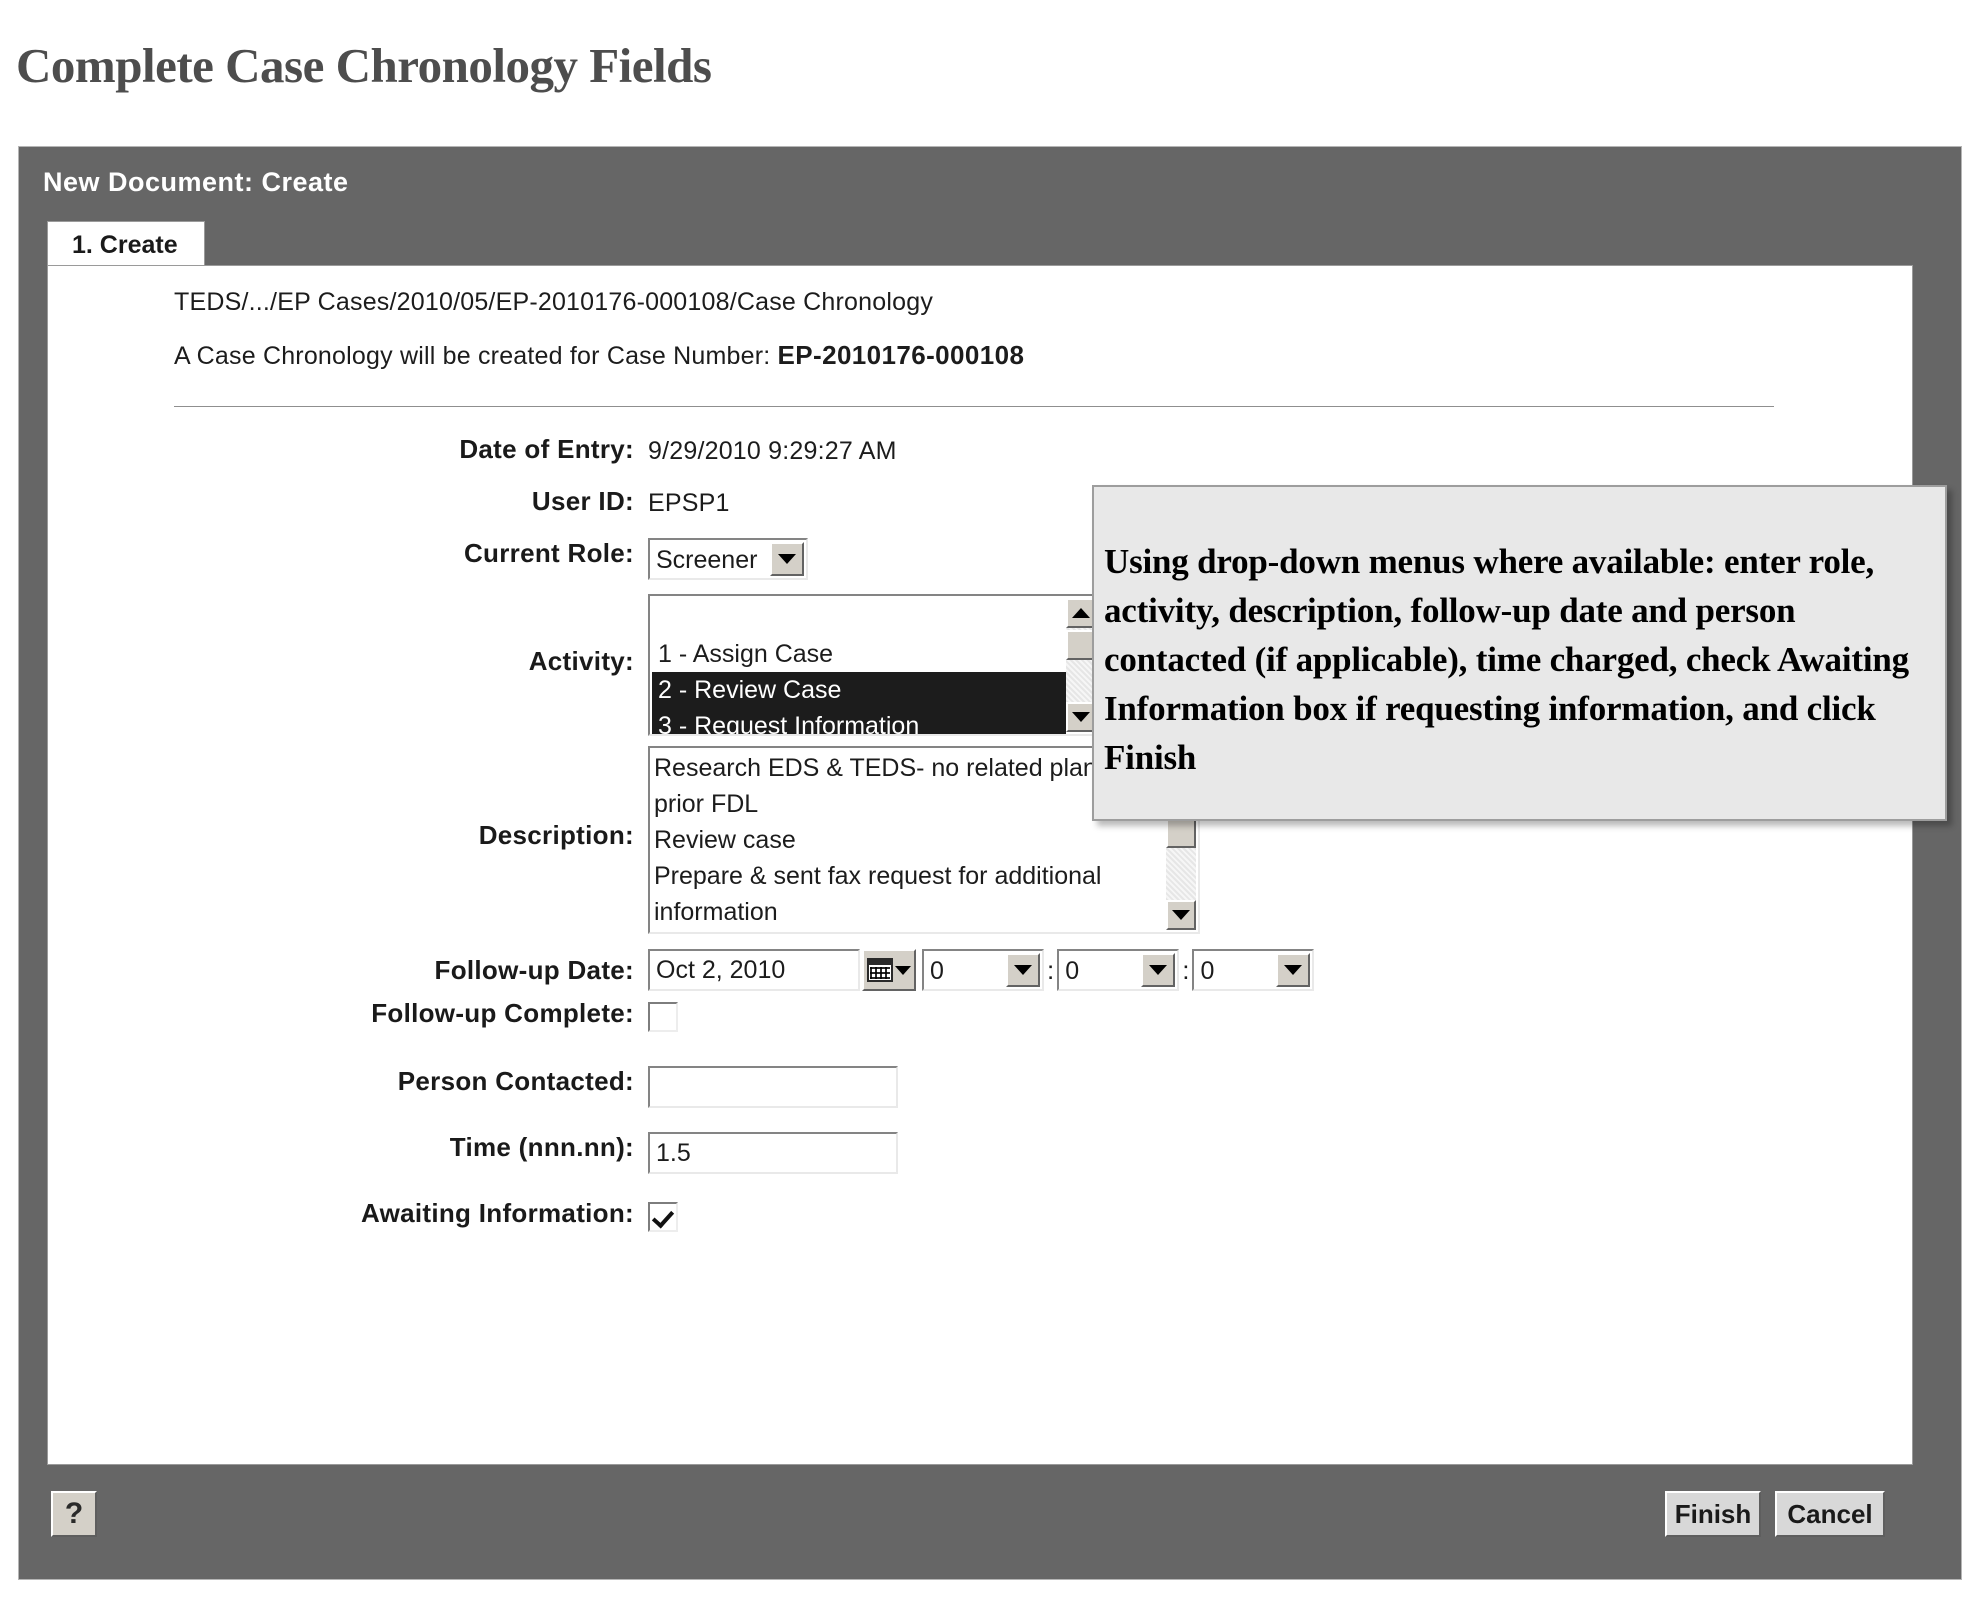 The image size is (1982, 1618). What do you see at coordinates (541, 1147) in the screenshot?
I see `time-charged-label: Time (nnn.nn):` at bounding box center [541, 1147].